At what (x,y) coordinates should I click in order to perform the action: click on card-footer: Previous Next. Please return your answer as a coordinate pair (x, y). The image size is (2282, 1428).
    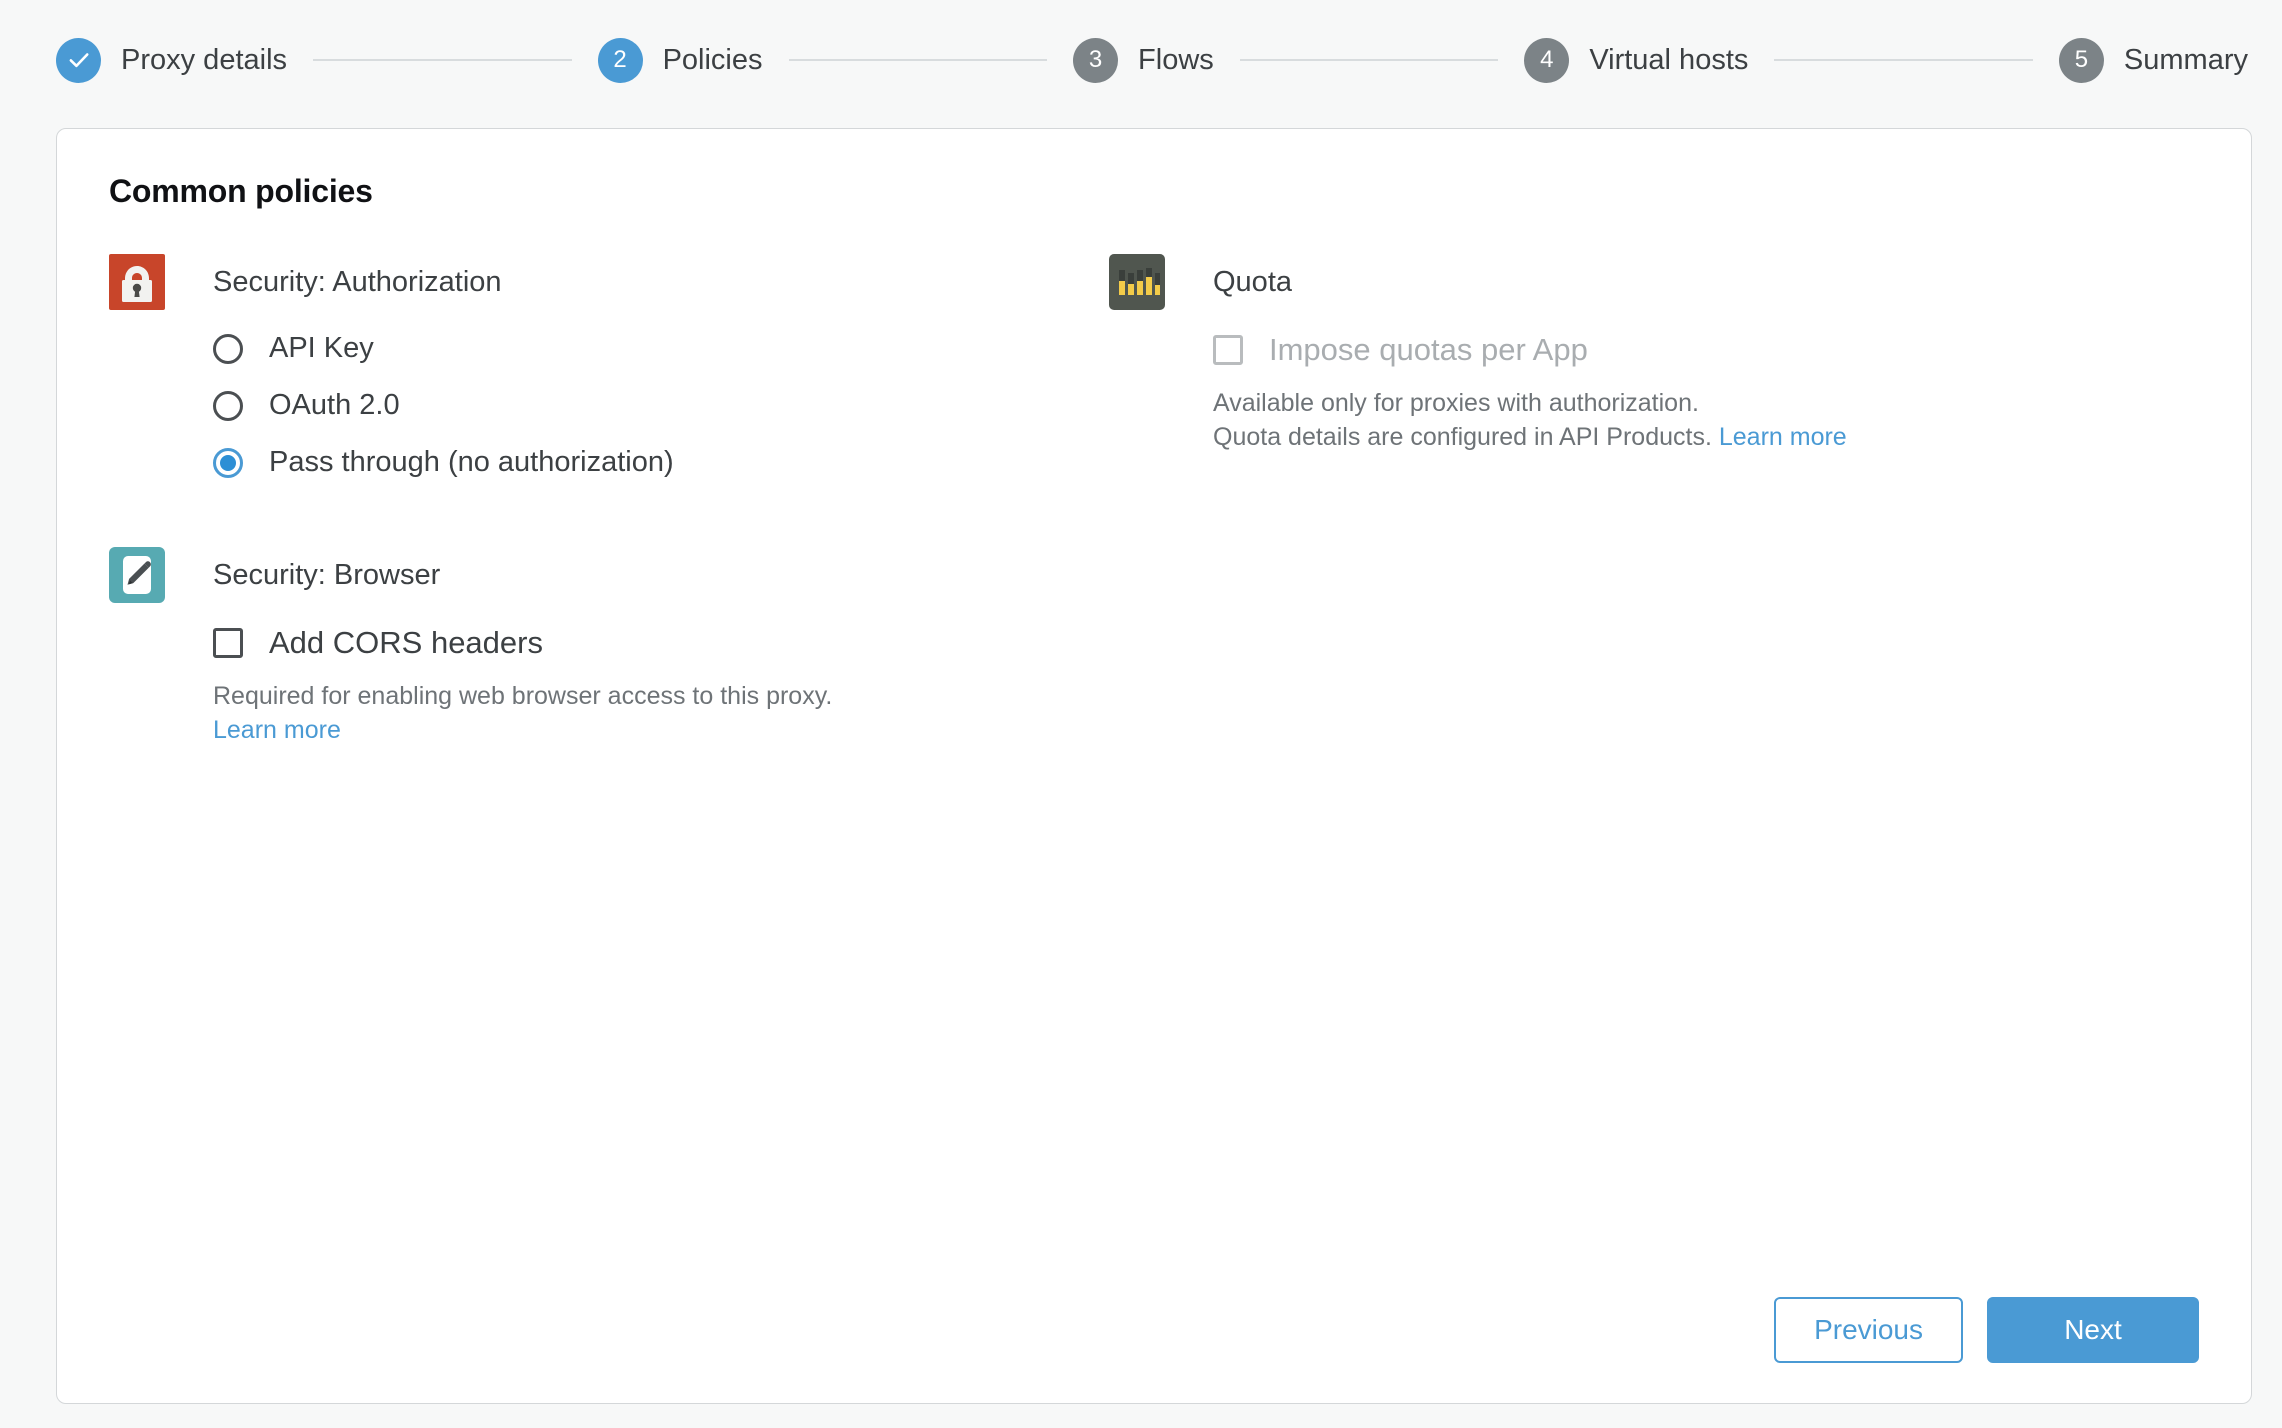
    Looking at the image, I should click on (1986, 1330).